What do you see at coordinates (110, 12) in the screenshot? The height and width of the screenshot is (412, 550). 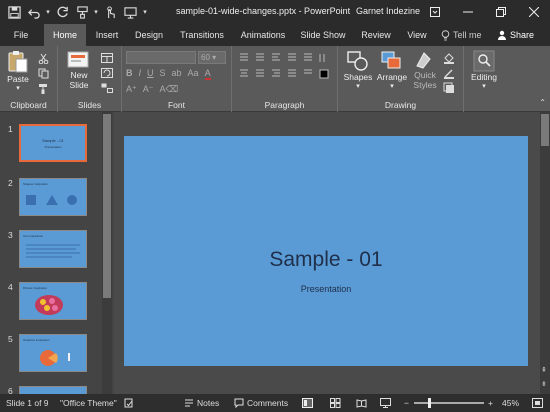 I see `touch-mode-icon` at bounding box center [110, 12].